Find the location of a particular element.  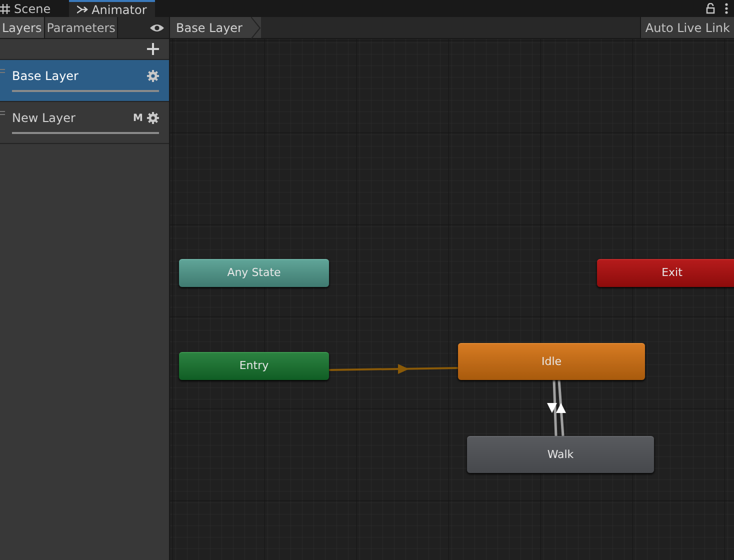

state-node: Entry is located at coordinates (254, 366).